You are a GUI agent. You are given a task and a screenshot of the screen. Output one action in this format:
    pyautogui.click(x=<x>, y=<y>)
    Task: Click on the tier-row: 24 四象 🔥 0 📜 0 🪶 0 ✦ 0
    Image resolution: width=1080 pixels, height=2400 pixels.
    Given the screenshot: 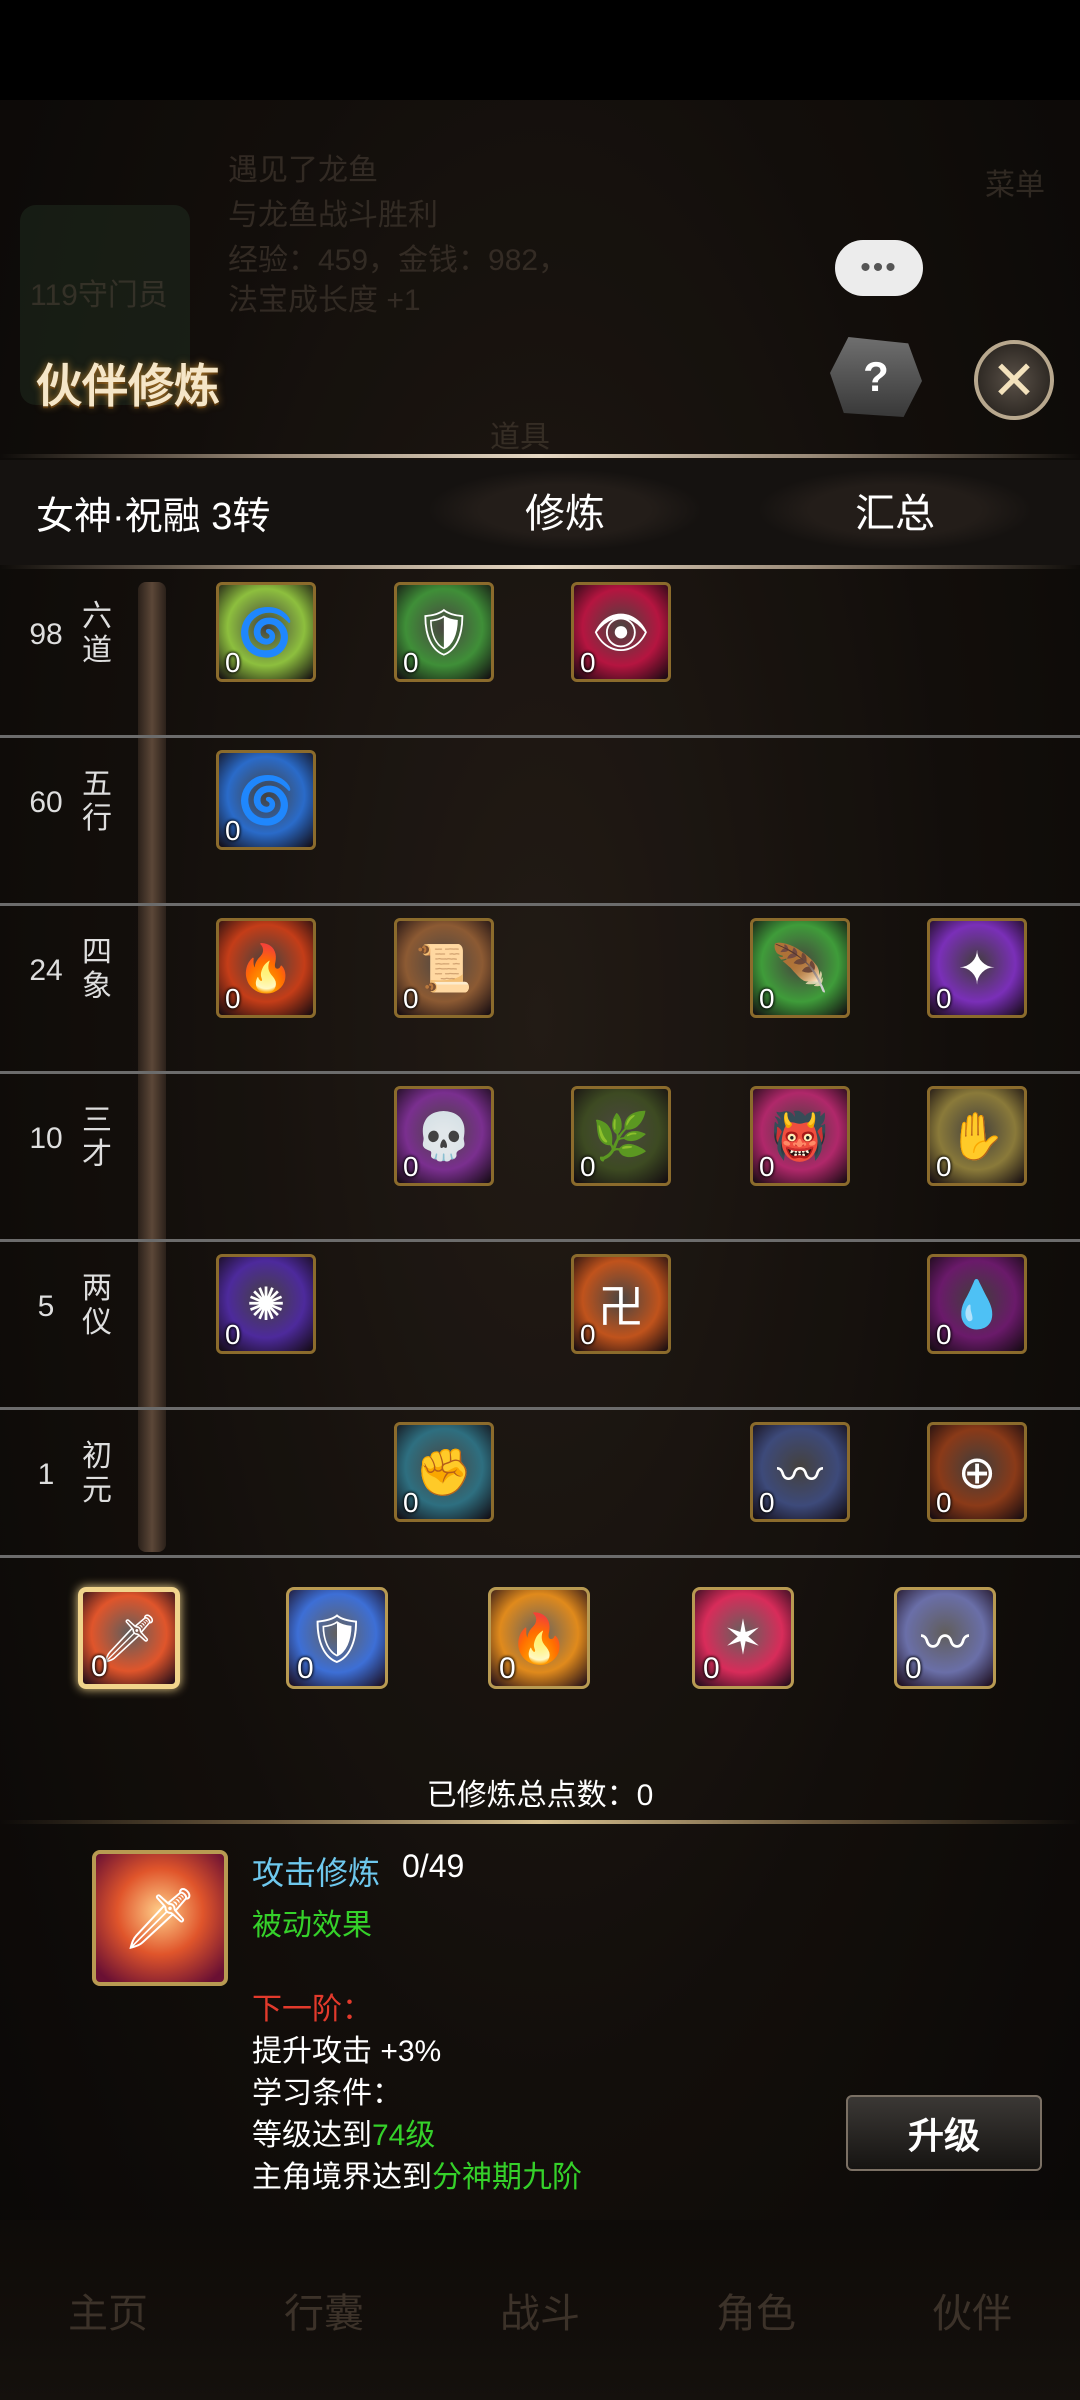 What is the action you would take?
    pyautogui.click(x=540, y=990)
    